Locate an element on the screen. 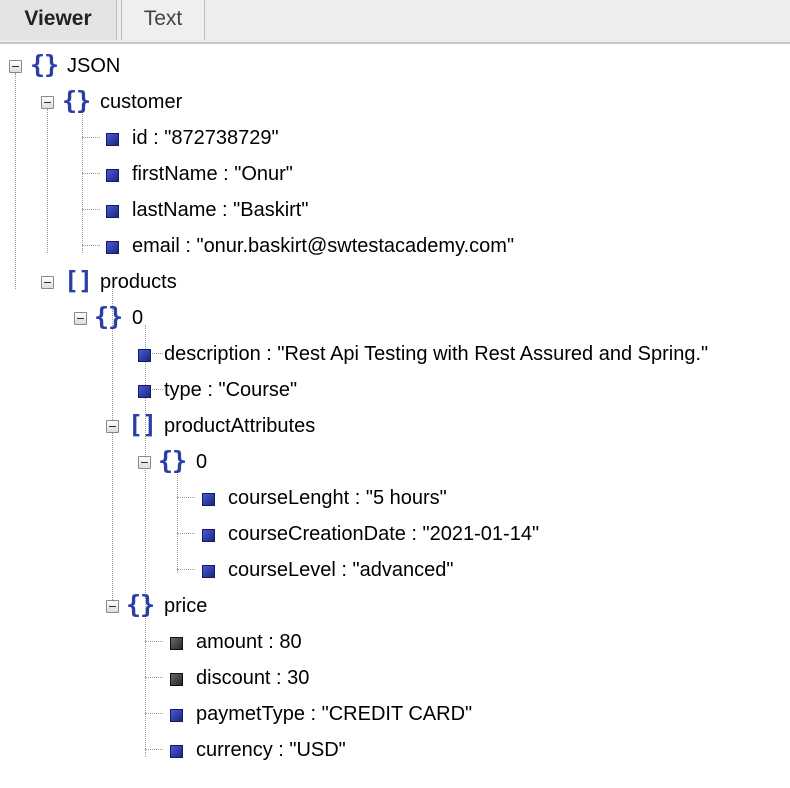 Image resolution: width=790 pixels, height=788 pixels. leaf-label: discount : 30 is located at coordinates (253, 678).